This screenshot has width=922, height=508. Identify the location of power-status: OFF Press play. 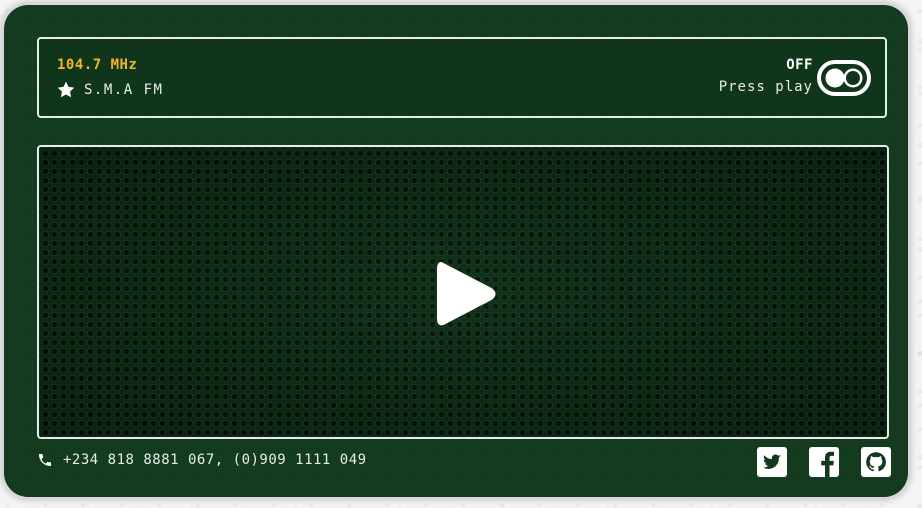
(766, 76).